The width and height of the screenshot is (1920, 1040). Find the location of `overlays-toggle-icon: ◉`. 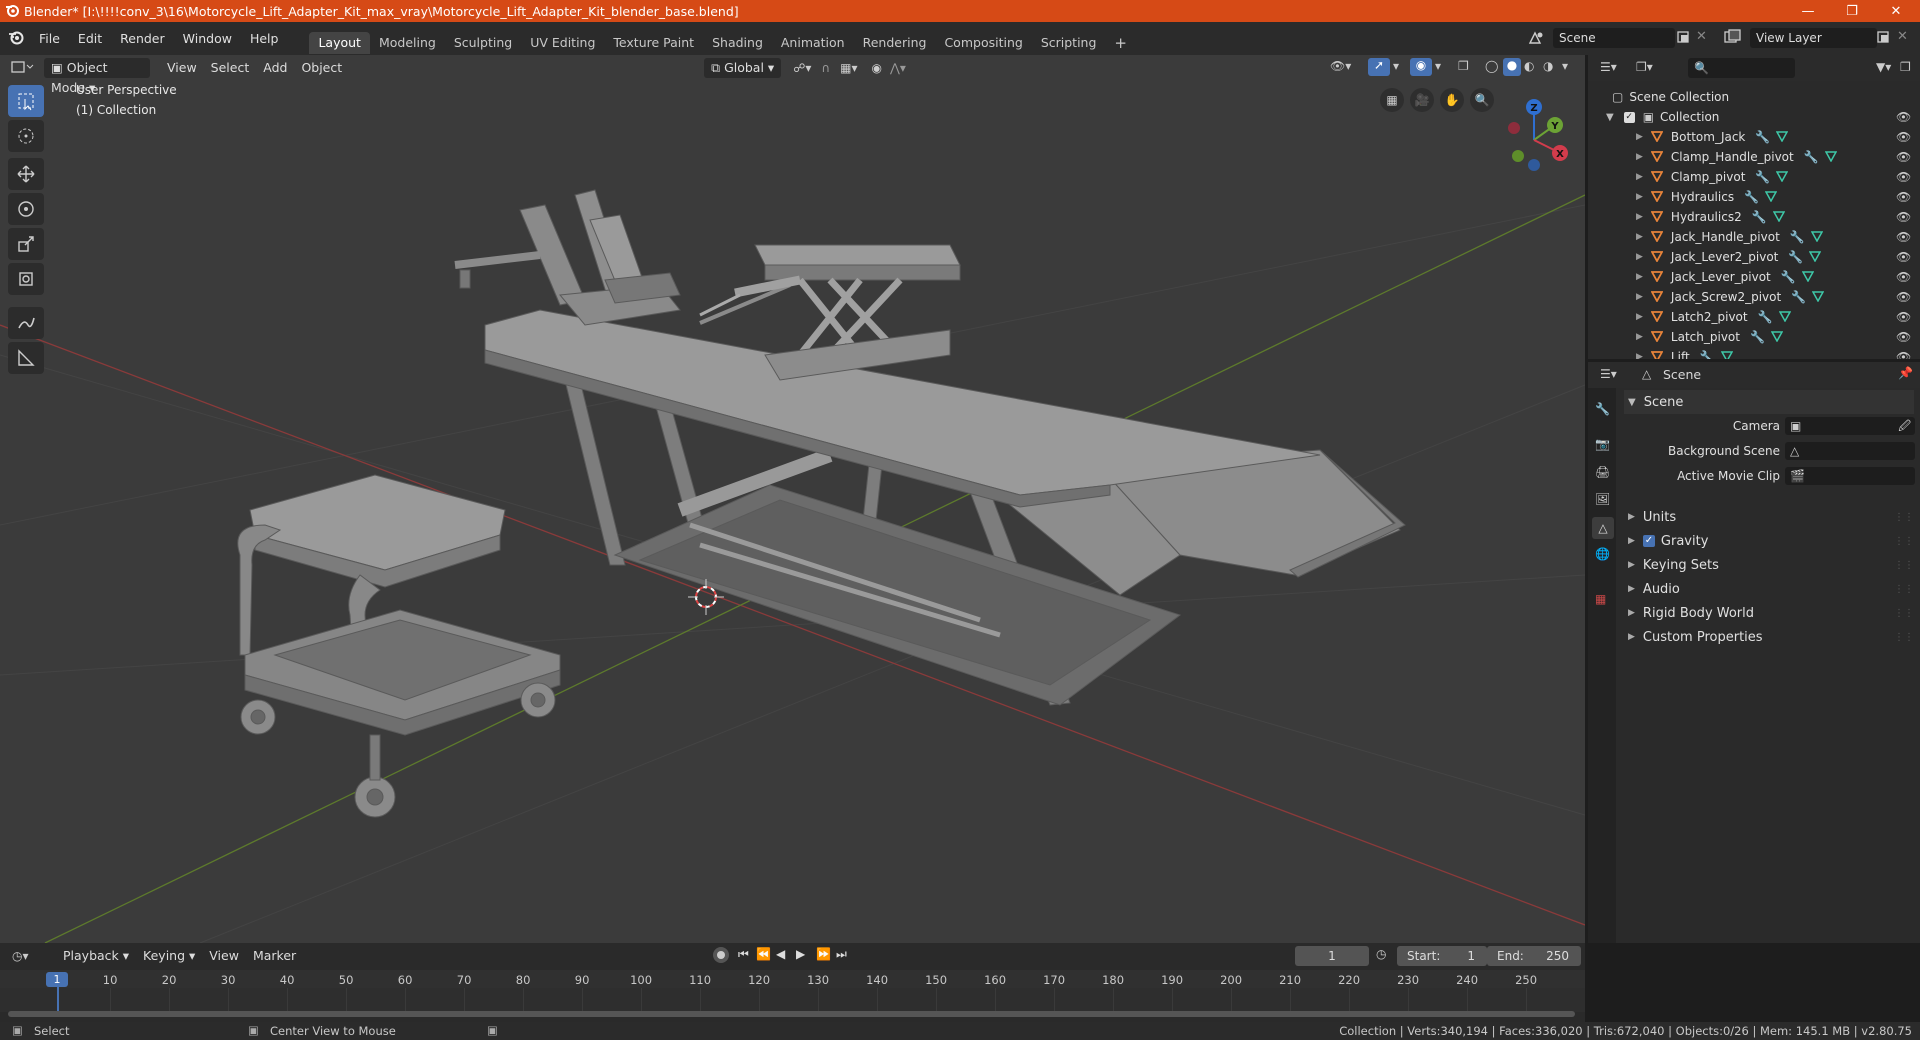

overlays-toggle-icon: ◉ is located at coordinates (1421, 67).